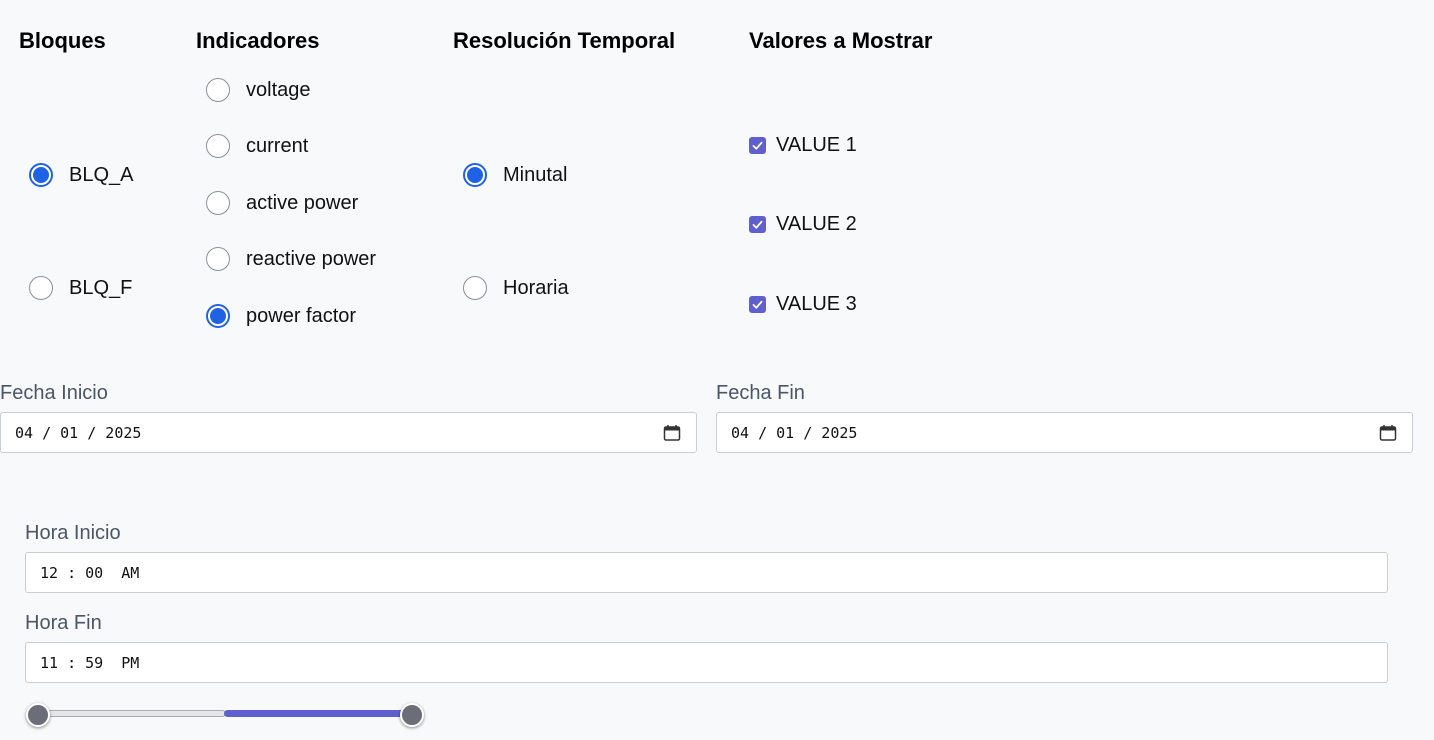  Describe the element at coordinates (816, 145) in the screenshot. I see `checkbox-label: VALUE 1` at that location.